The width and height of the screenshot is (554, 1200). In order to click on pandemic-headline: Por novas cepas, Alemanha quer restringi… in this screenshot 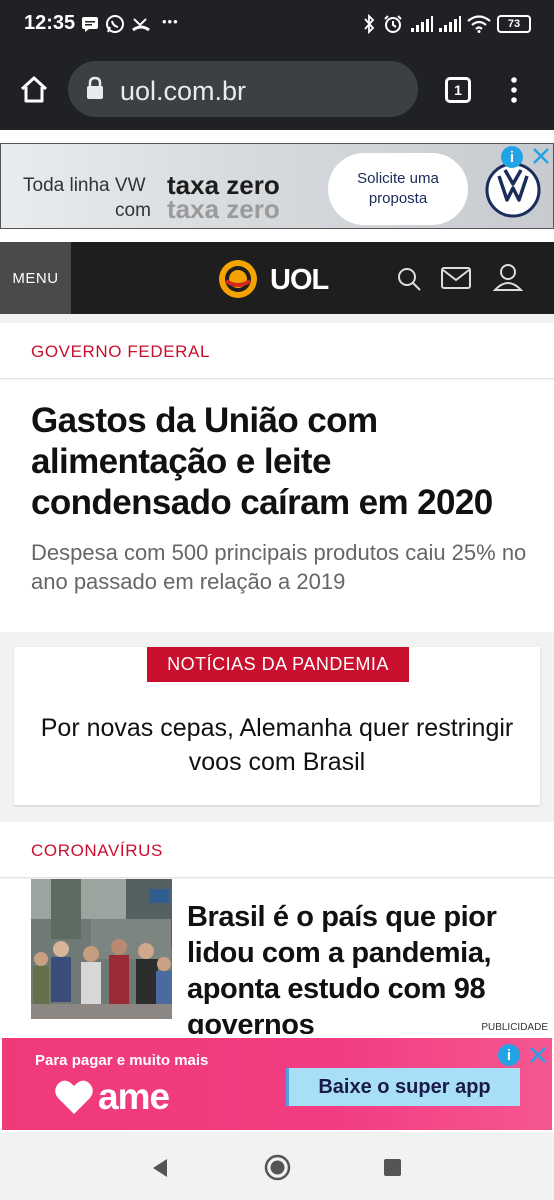, I will do `click(277, 745)`.